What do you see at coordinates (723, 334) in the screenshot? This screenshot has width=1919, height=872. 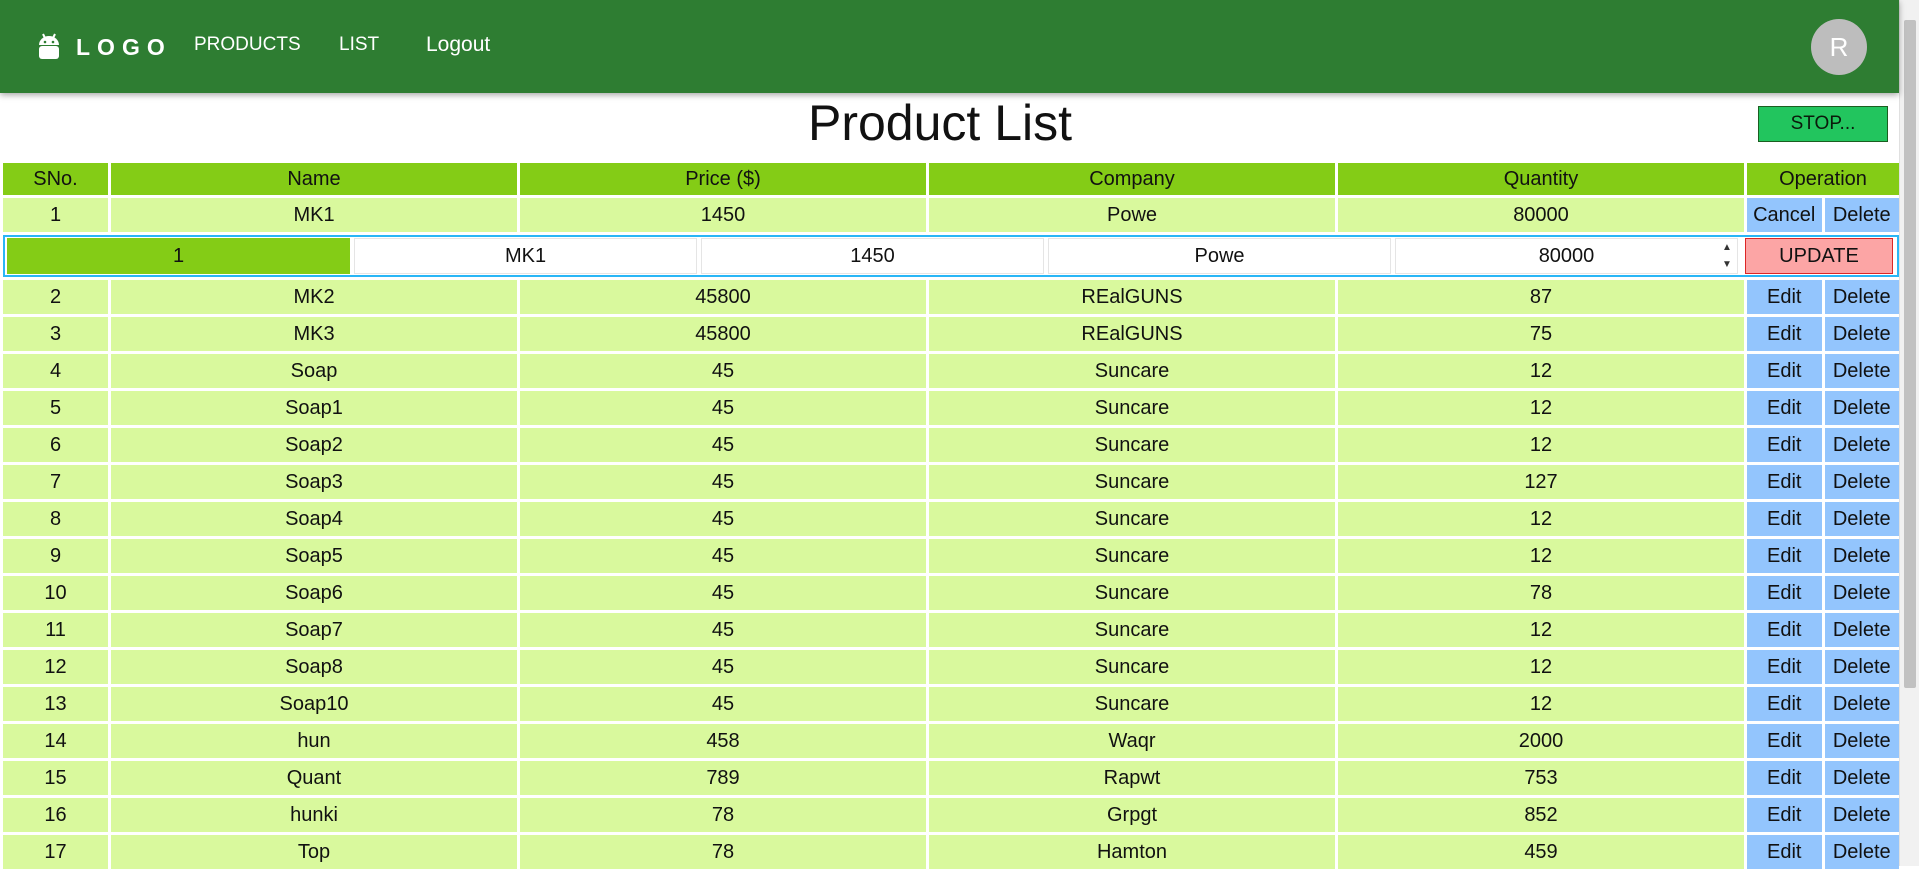 I see `cell-price: 45800` at bounding box center [723, 334].